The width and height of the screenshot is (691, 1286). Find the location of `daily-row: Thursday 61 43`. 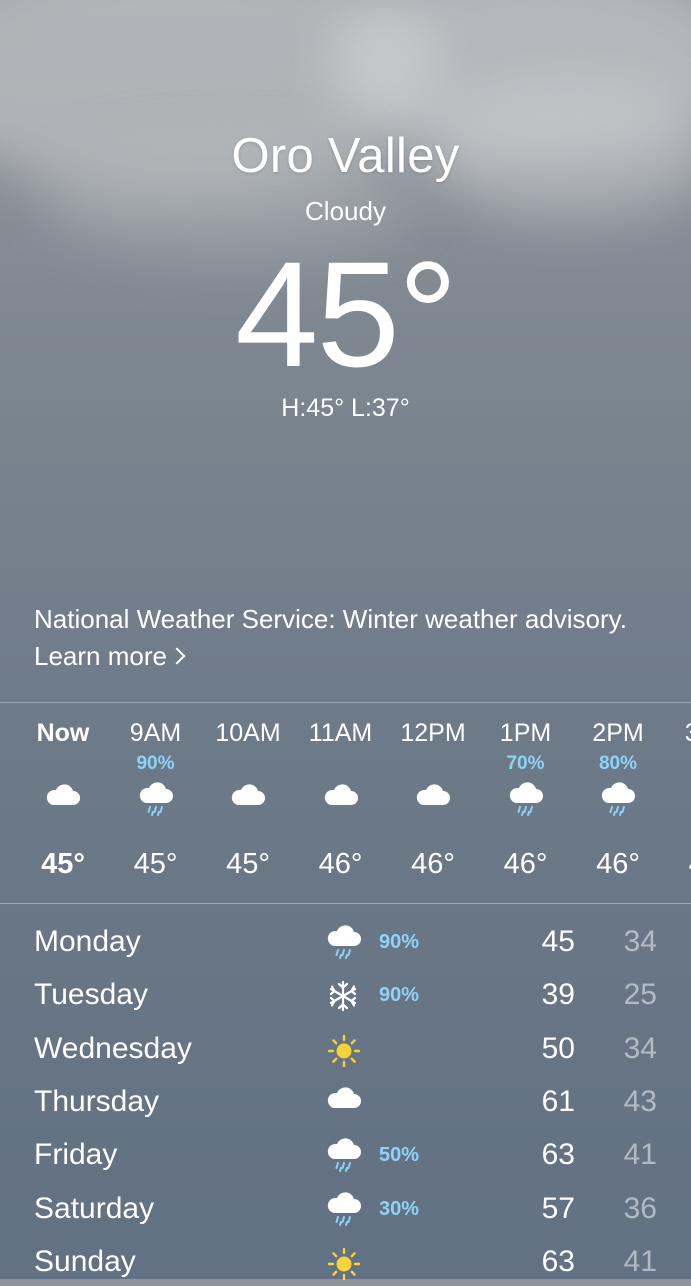

daily-row: Thursday 61 43 is located at coordinates (345, 1099).